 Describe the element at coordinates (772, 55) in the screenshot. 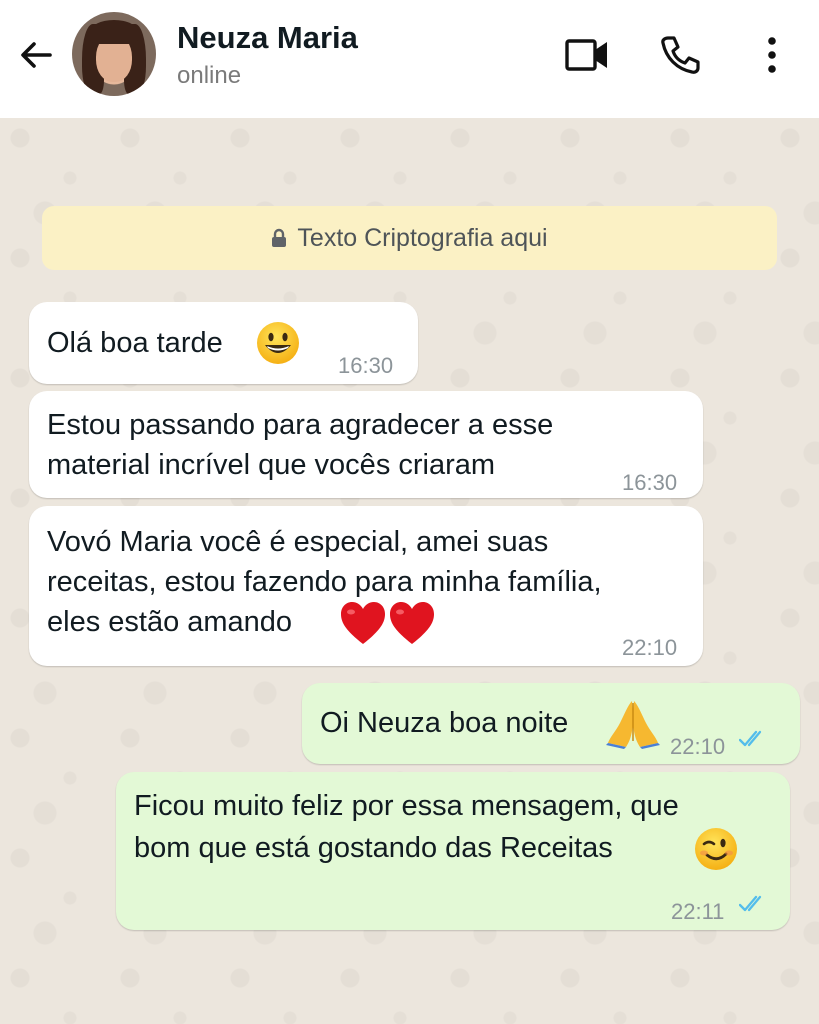

I see `more-vertical-icon` at that location.